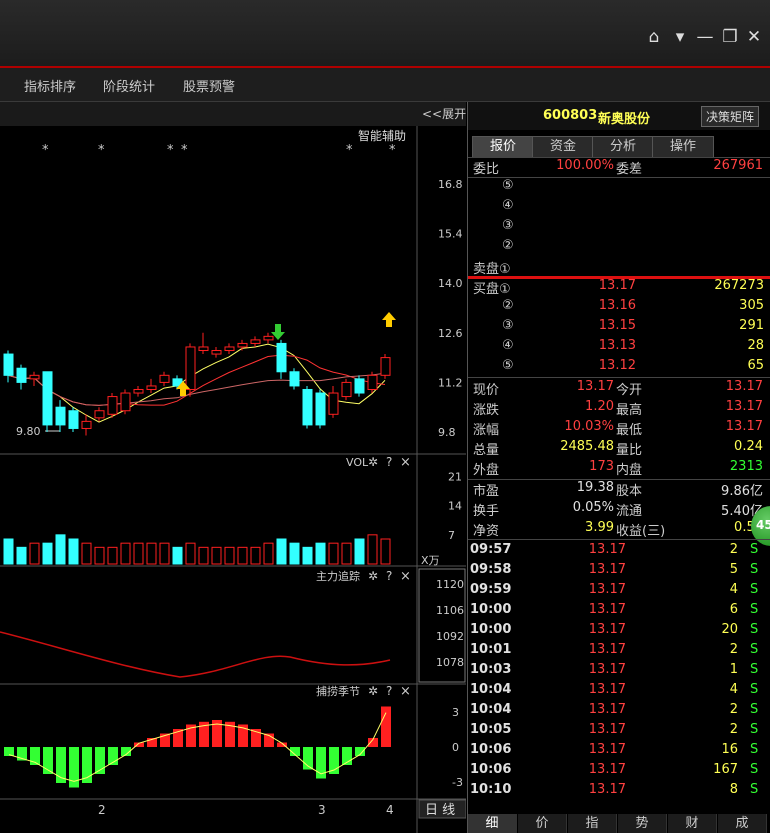 This screenshot has width=770, height=833. Describe the element at coordinates (195, 654) in the screenshot. I see `main-force-line` at that location.